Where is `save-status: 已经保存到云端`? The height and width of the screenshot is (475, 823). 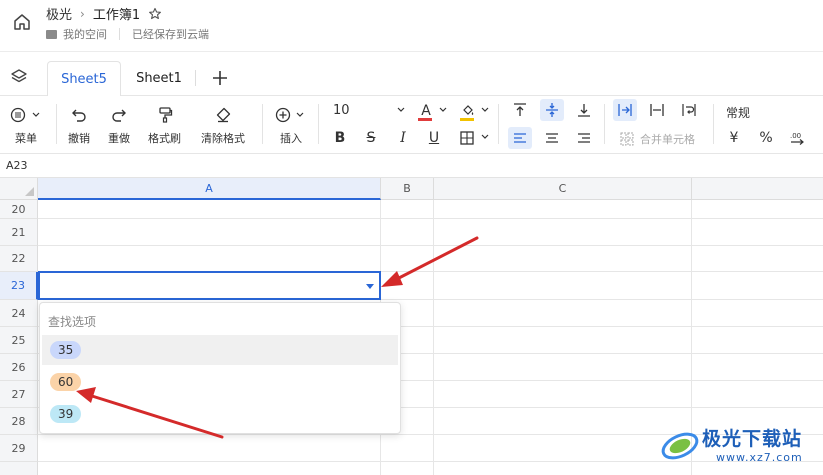
save-status: 已经保存到云端 is located at coordinates (170, 34).